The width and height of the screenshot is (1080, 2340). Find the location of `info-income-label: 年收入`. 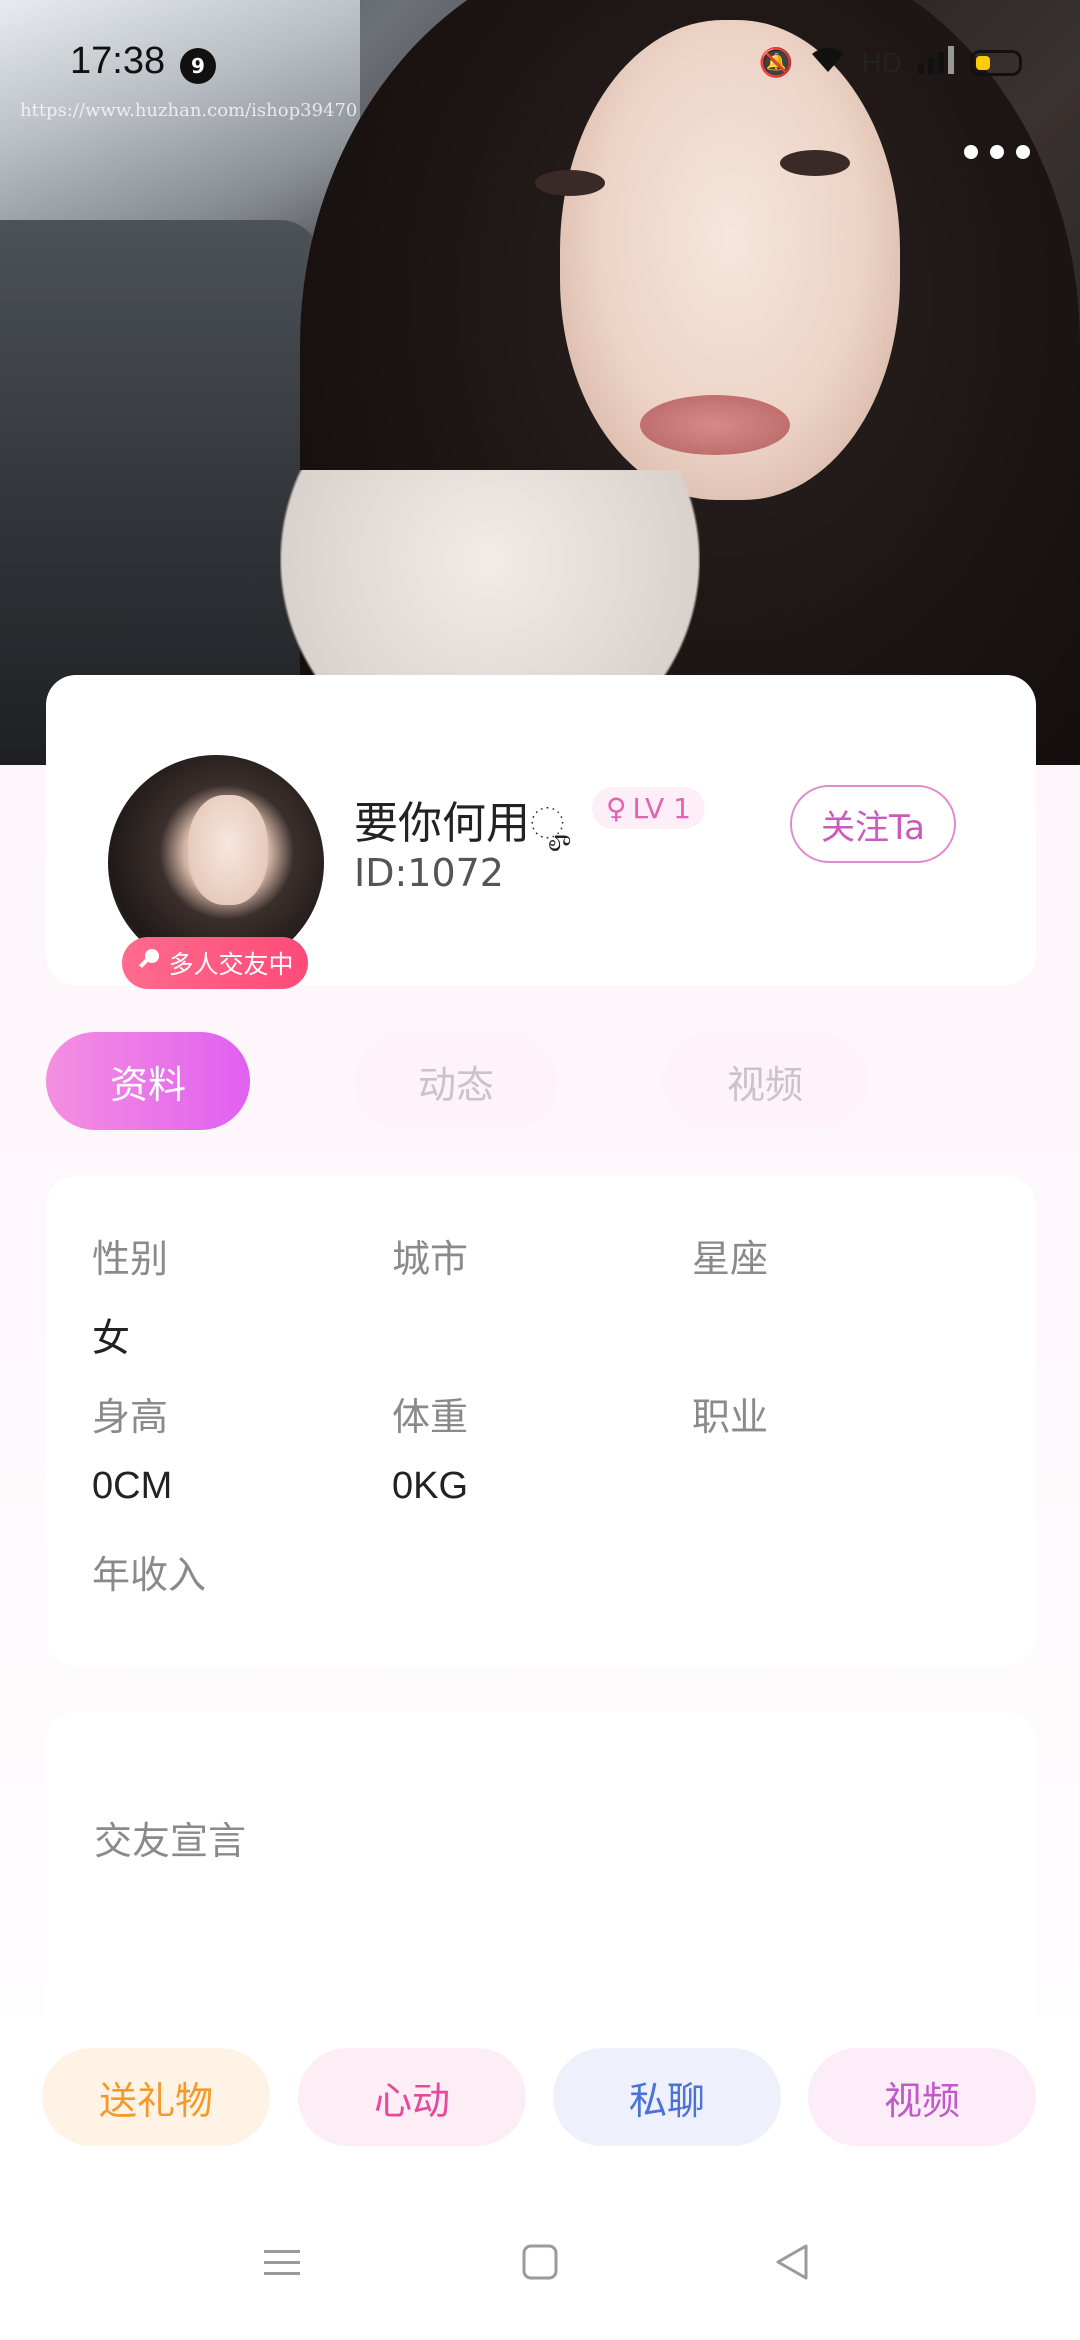

info-income-label: 年收入 is located at coordinates (149, 1575).